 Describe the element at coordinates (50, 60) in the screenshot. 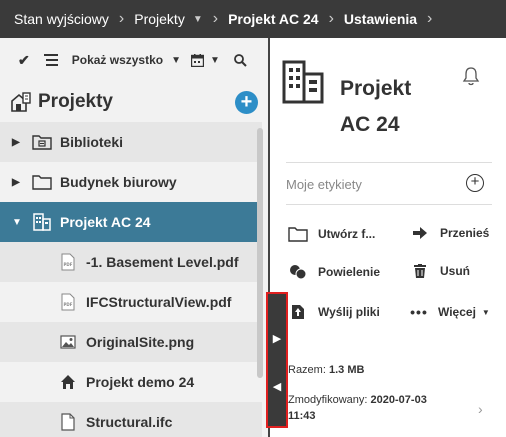

I see `list-icon` at that location.